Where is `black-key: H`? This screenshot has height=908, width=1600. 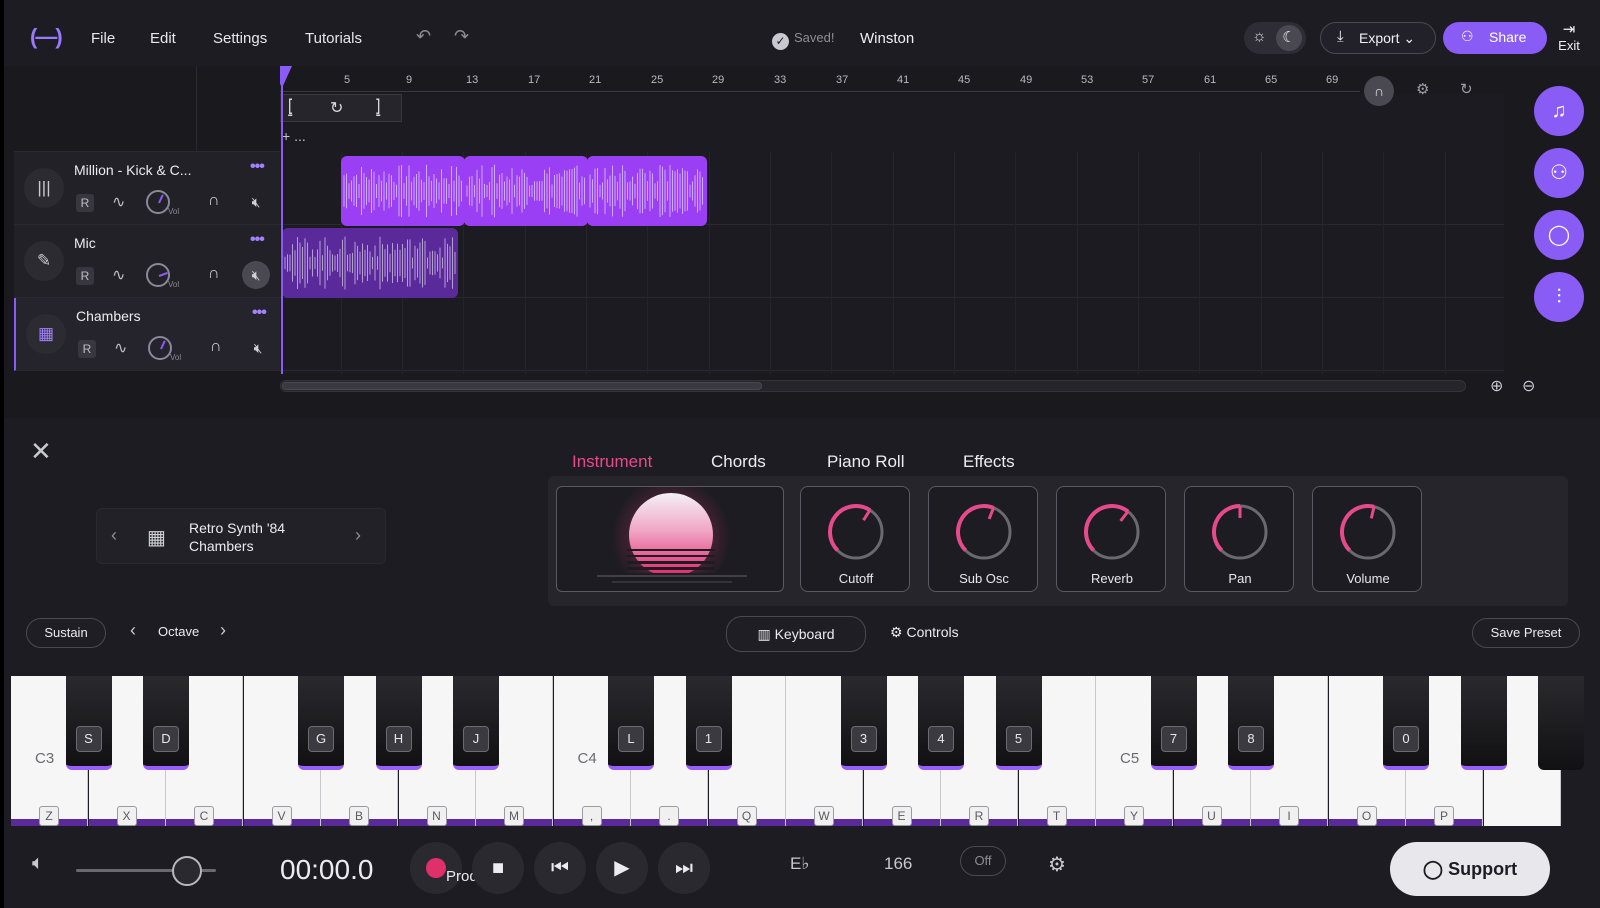 black-key: H is located at coordinates (398, 723).